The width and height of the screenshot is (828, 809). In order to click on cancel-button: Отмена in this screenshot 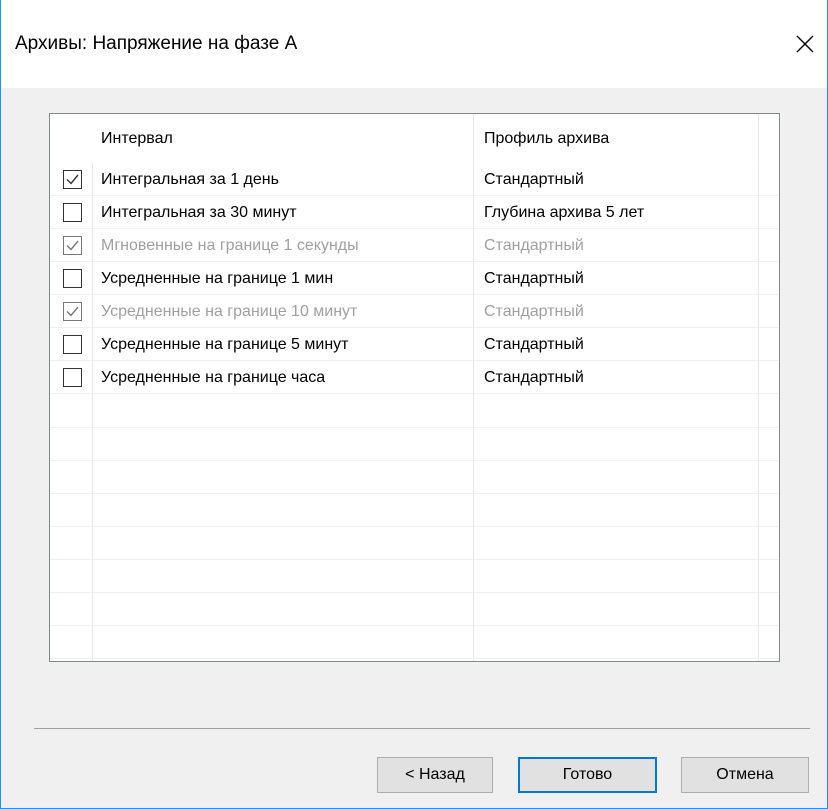, I will do `click(745, 775)`.